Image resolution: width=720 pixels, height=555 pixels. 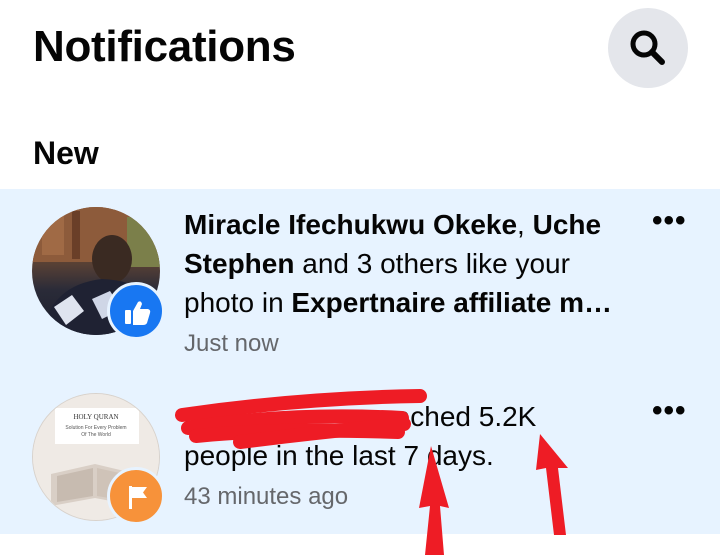 What do you see at coordinates (231, 343) in the screenshot?
I see `timestamp: Just now` at bounding box center [231, 343].